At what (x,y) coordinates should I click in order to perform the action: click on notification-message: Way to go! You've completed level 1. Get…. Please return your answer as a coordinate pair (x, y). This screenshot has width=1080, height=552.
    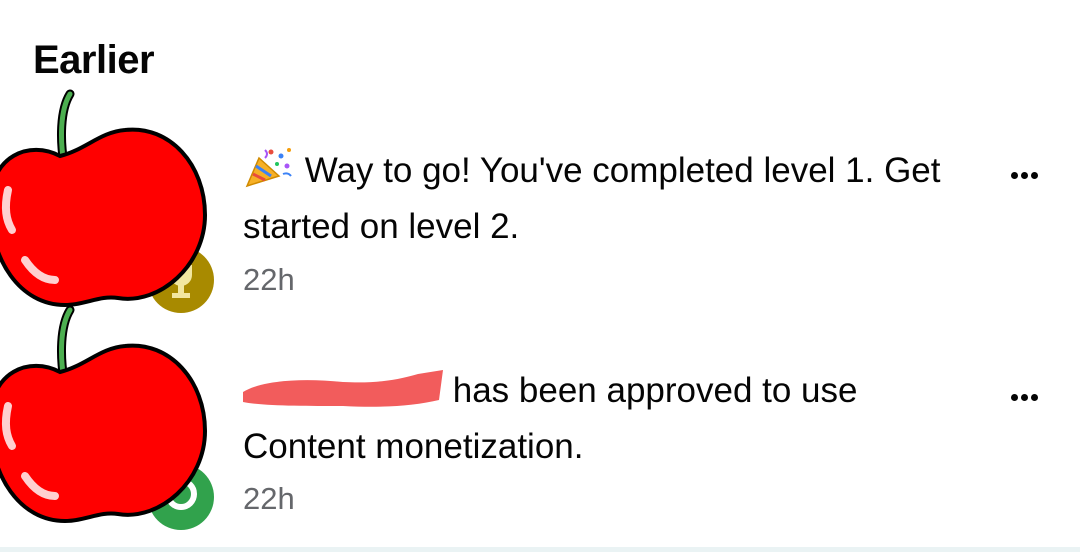
    Looking at the image, I should click on (592, 198).